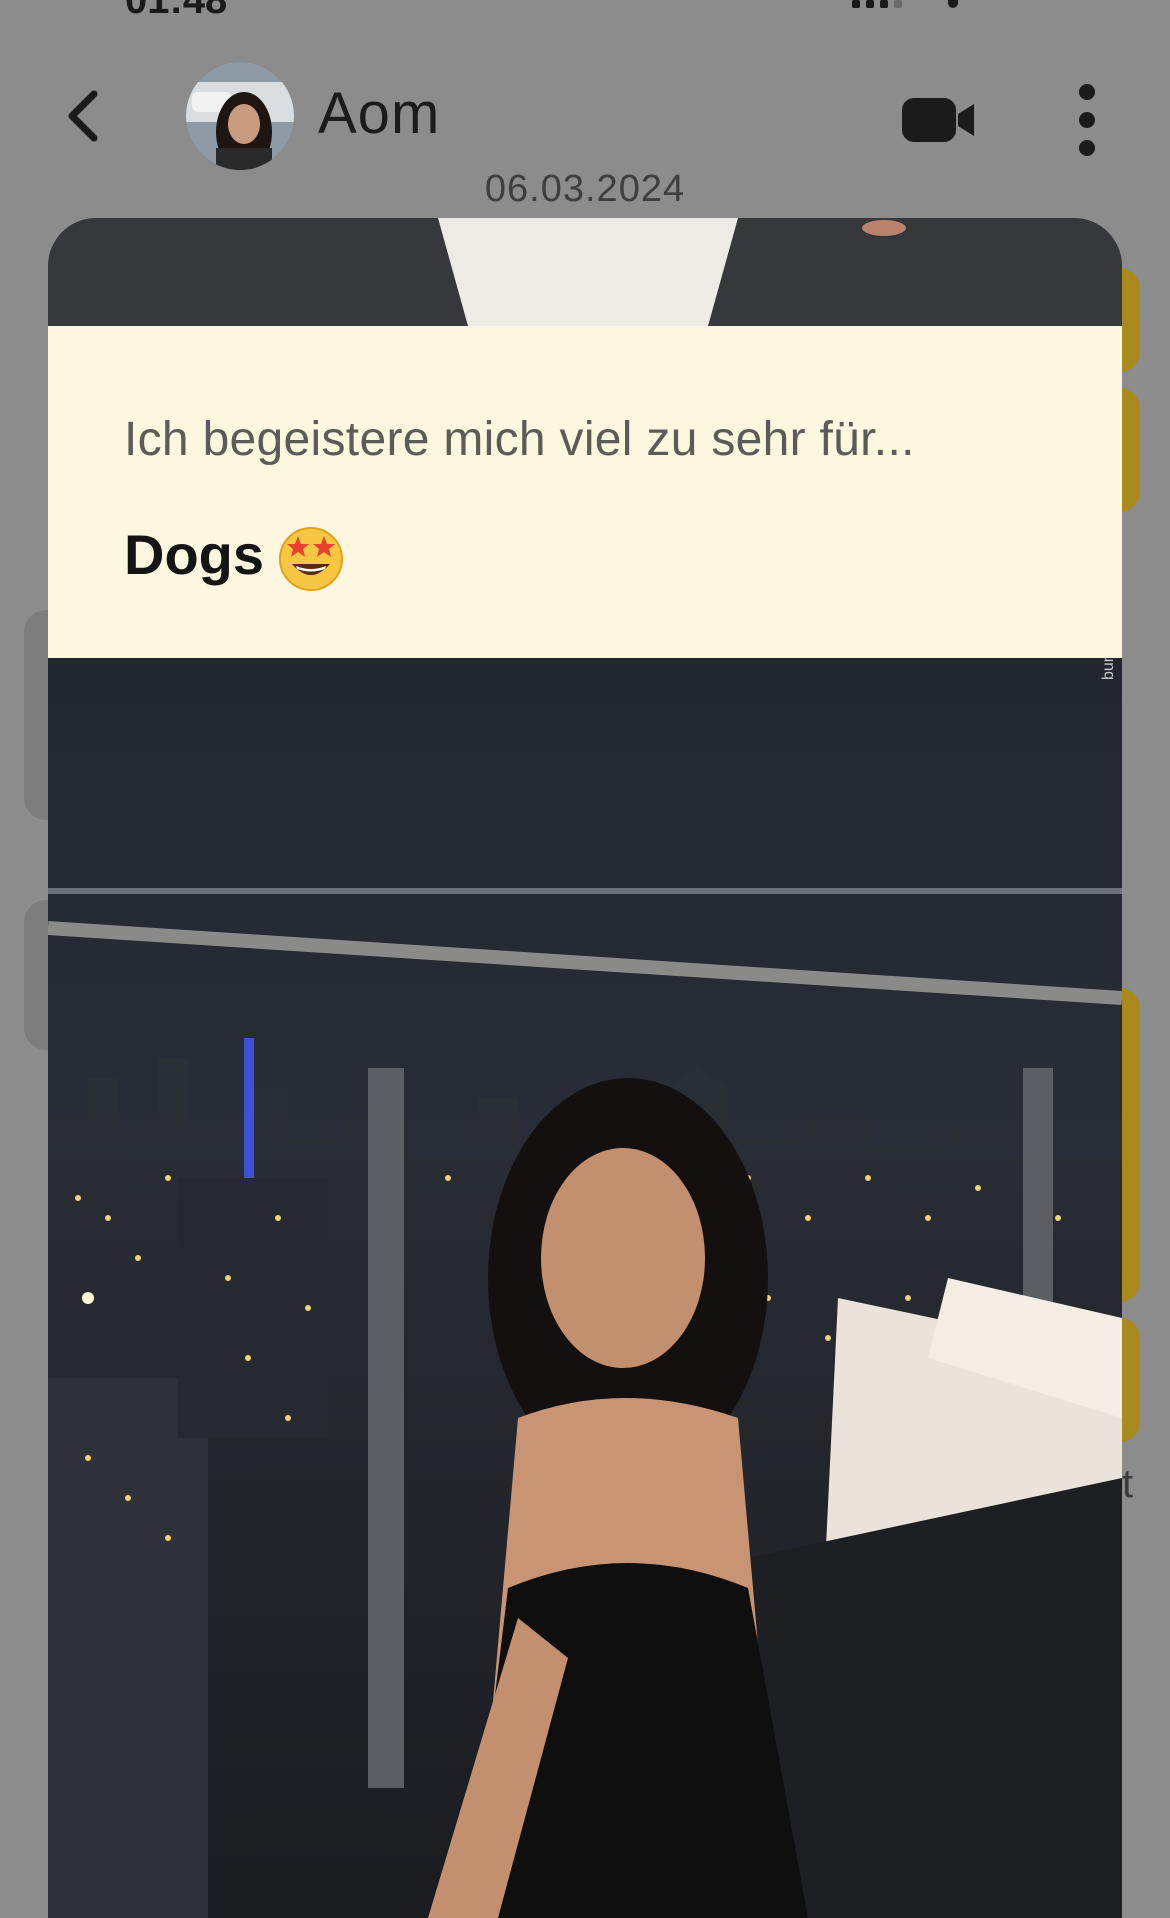 This screenshot has width=1170, height=1918. Describe the element at coordinates (1109, 669) in the screenshot. I see `bumble-watermark: bumble` at that location.